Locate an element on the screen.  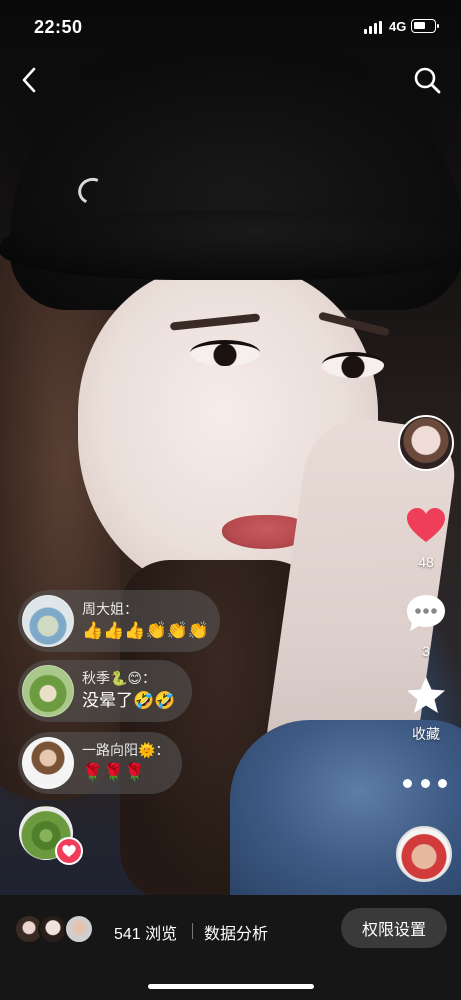
music-disc-avatar is located at coordinates (424, 854).